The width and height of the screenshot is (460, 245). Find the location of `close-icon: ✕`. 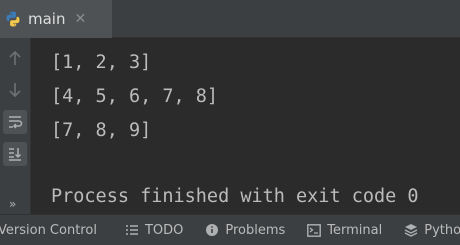

close-icon: ✕ is located at coordinates (80, 19).